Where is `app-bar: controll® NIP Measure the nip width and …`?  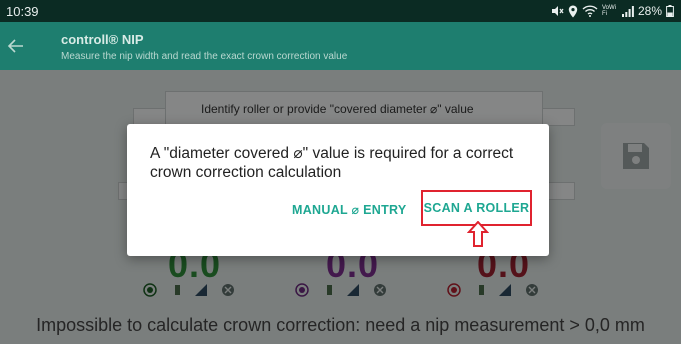 app-bar: controll® NIP Measure the nip width and … is located at coordinates (340, 46).